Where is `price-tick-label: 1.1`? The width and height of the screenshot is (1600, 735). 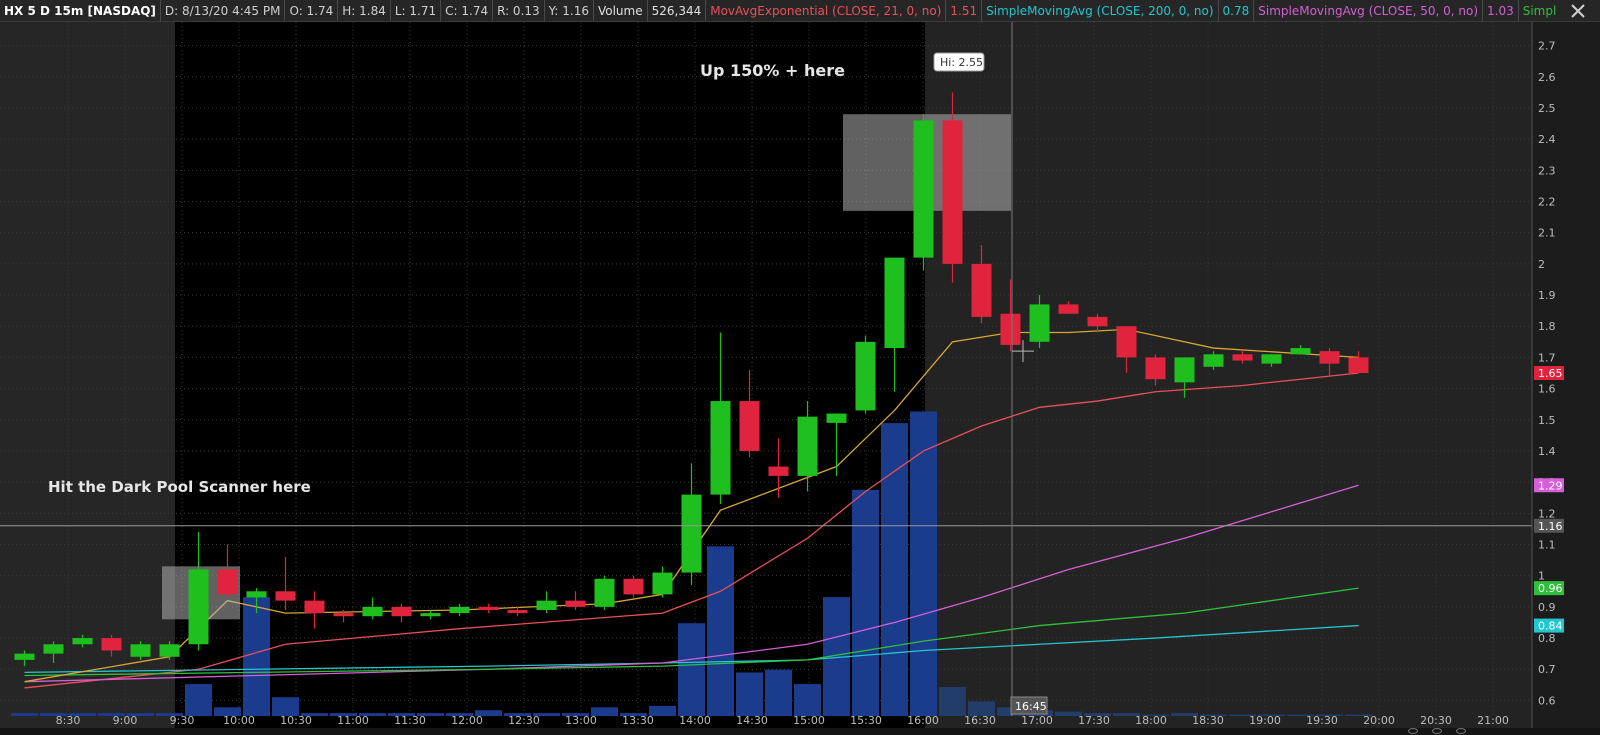 price-tick-label: 1.1 is located at coordinates (1547, 545).